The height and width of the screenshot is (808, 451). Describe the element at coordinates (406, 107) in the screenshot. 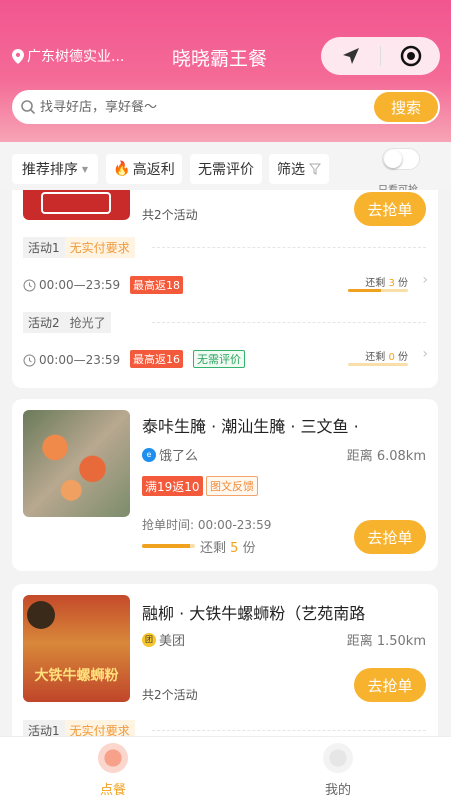

I see `search-button: 搜索` at that location.